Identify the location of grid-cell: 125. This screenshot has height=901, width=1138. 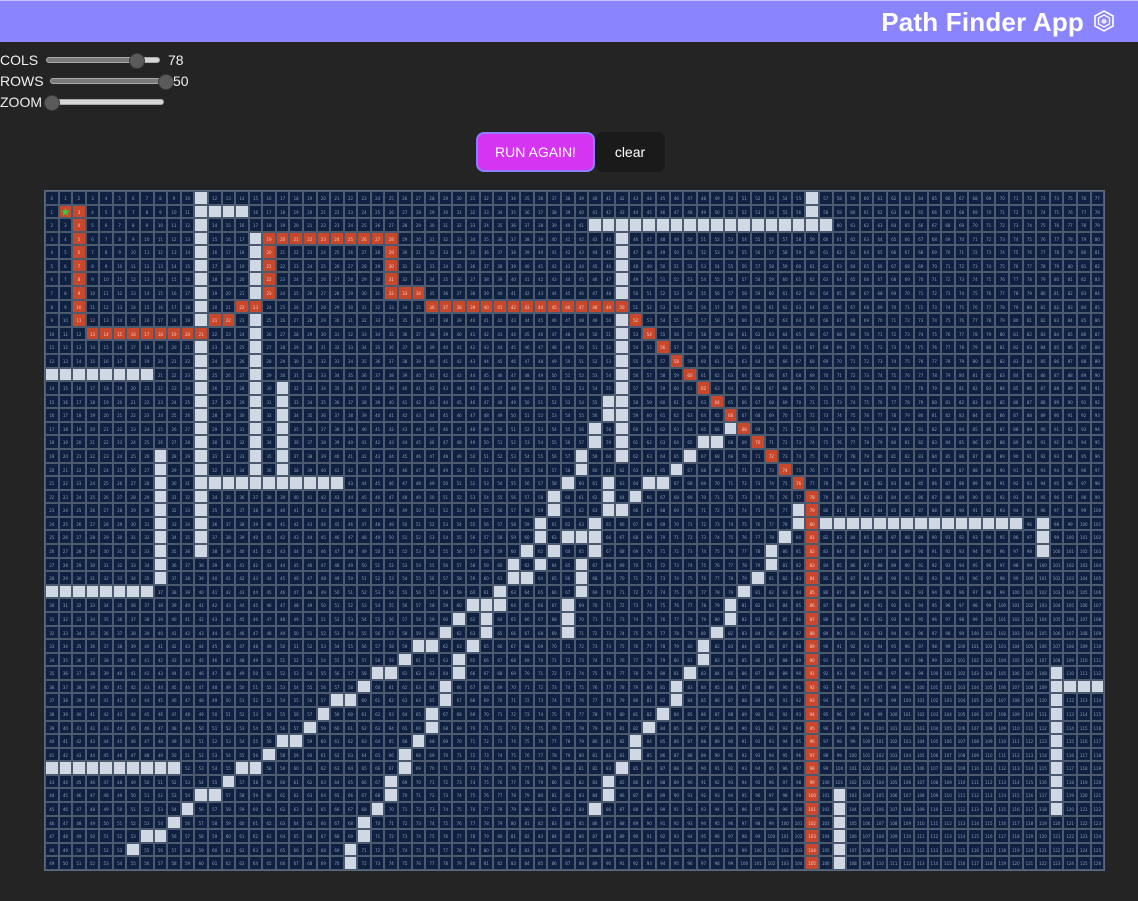
(1097, 849).